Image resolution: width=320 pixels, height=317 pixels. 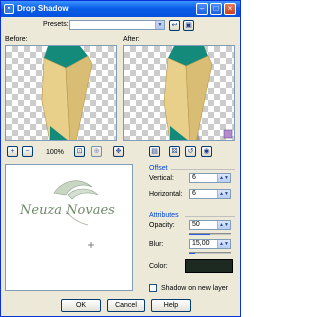 I want to click on close-icon: ×, so click(x=230, y=9).